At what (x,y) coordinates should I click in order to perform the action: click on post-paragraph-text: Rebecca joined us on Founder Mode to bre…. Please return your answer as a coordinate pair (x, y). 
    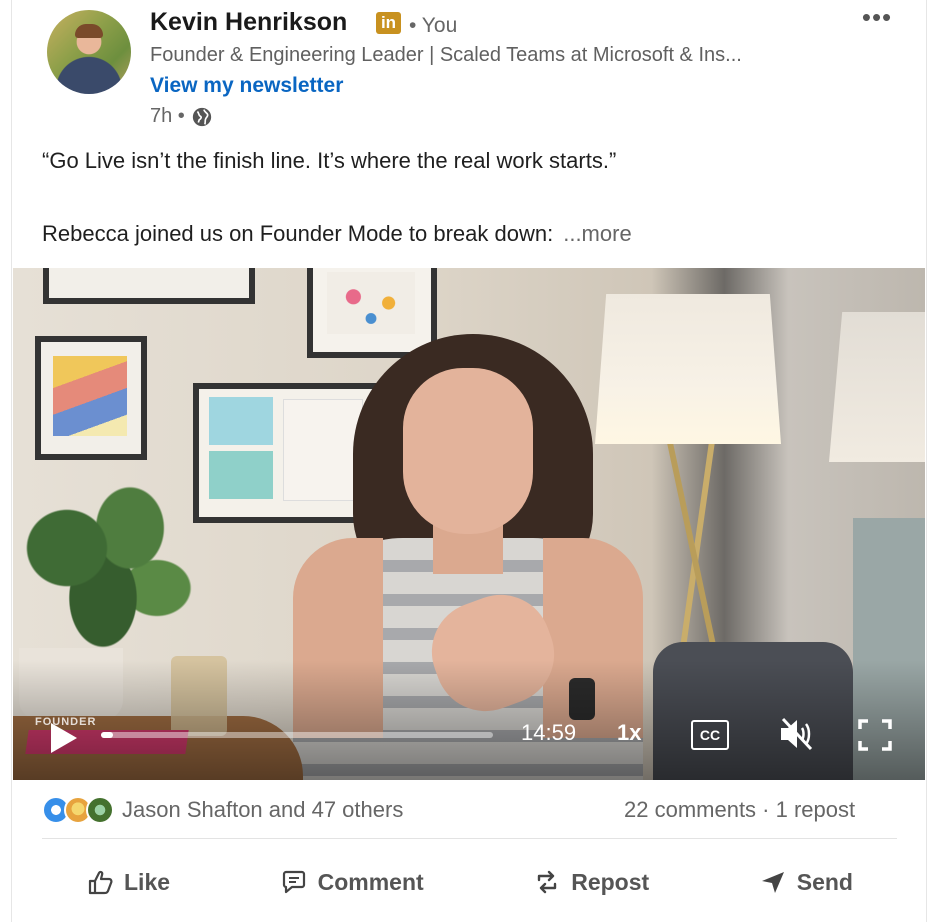
    Looking at the image, I should click on (298, 233).